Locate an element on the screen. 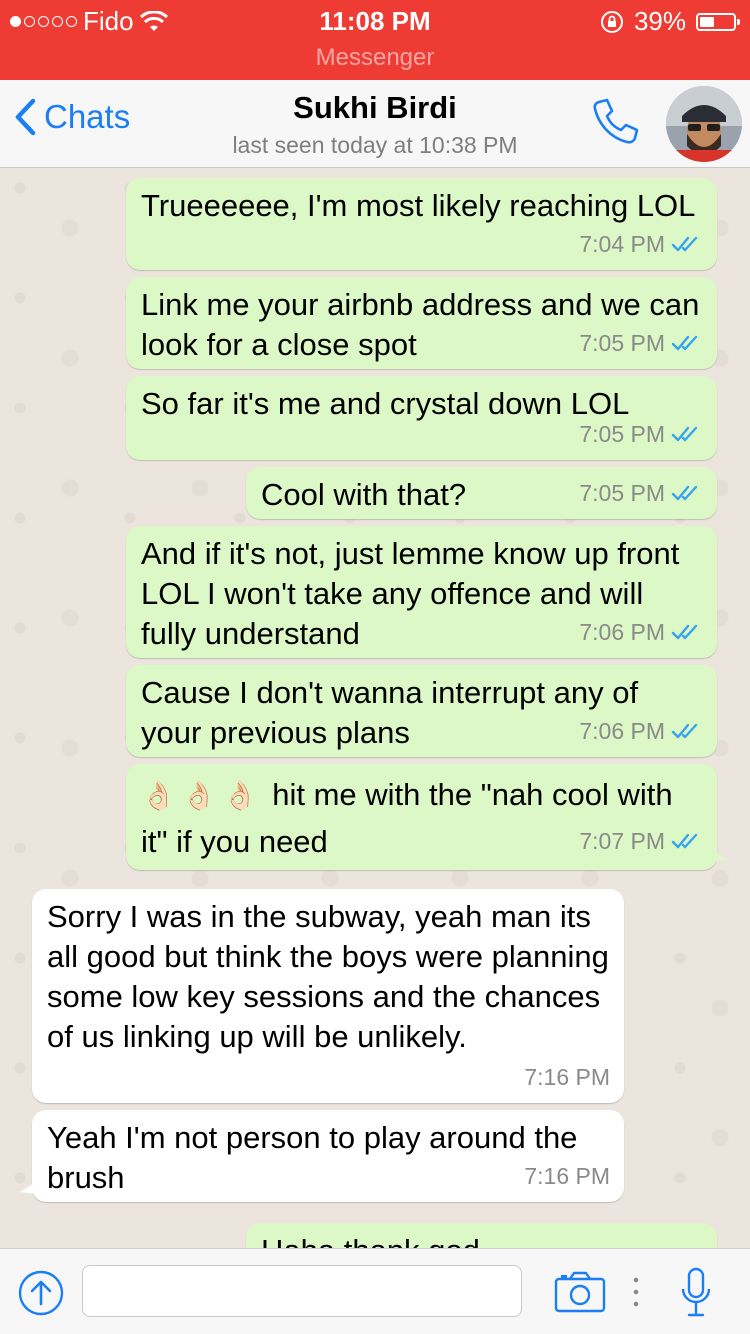 The height and width of the screenshot is (1334, 750). status-bar: Fido 11:08 PM 39% Messenger is located at coordinates (375, 40).